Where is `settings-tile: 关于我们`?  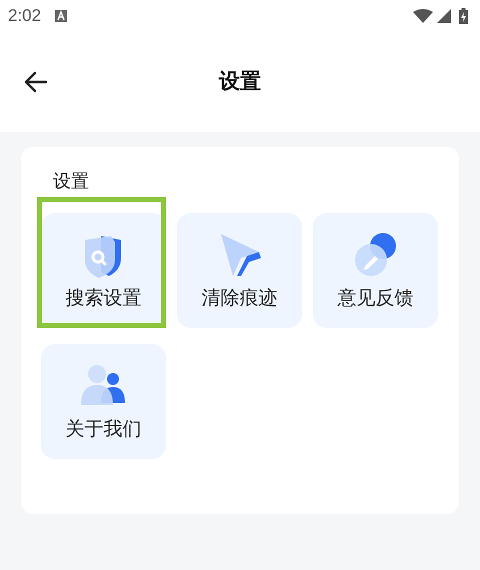 settings-tile: 关于我们 is located at coordinates (103, 401).